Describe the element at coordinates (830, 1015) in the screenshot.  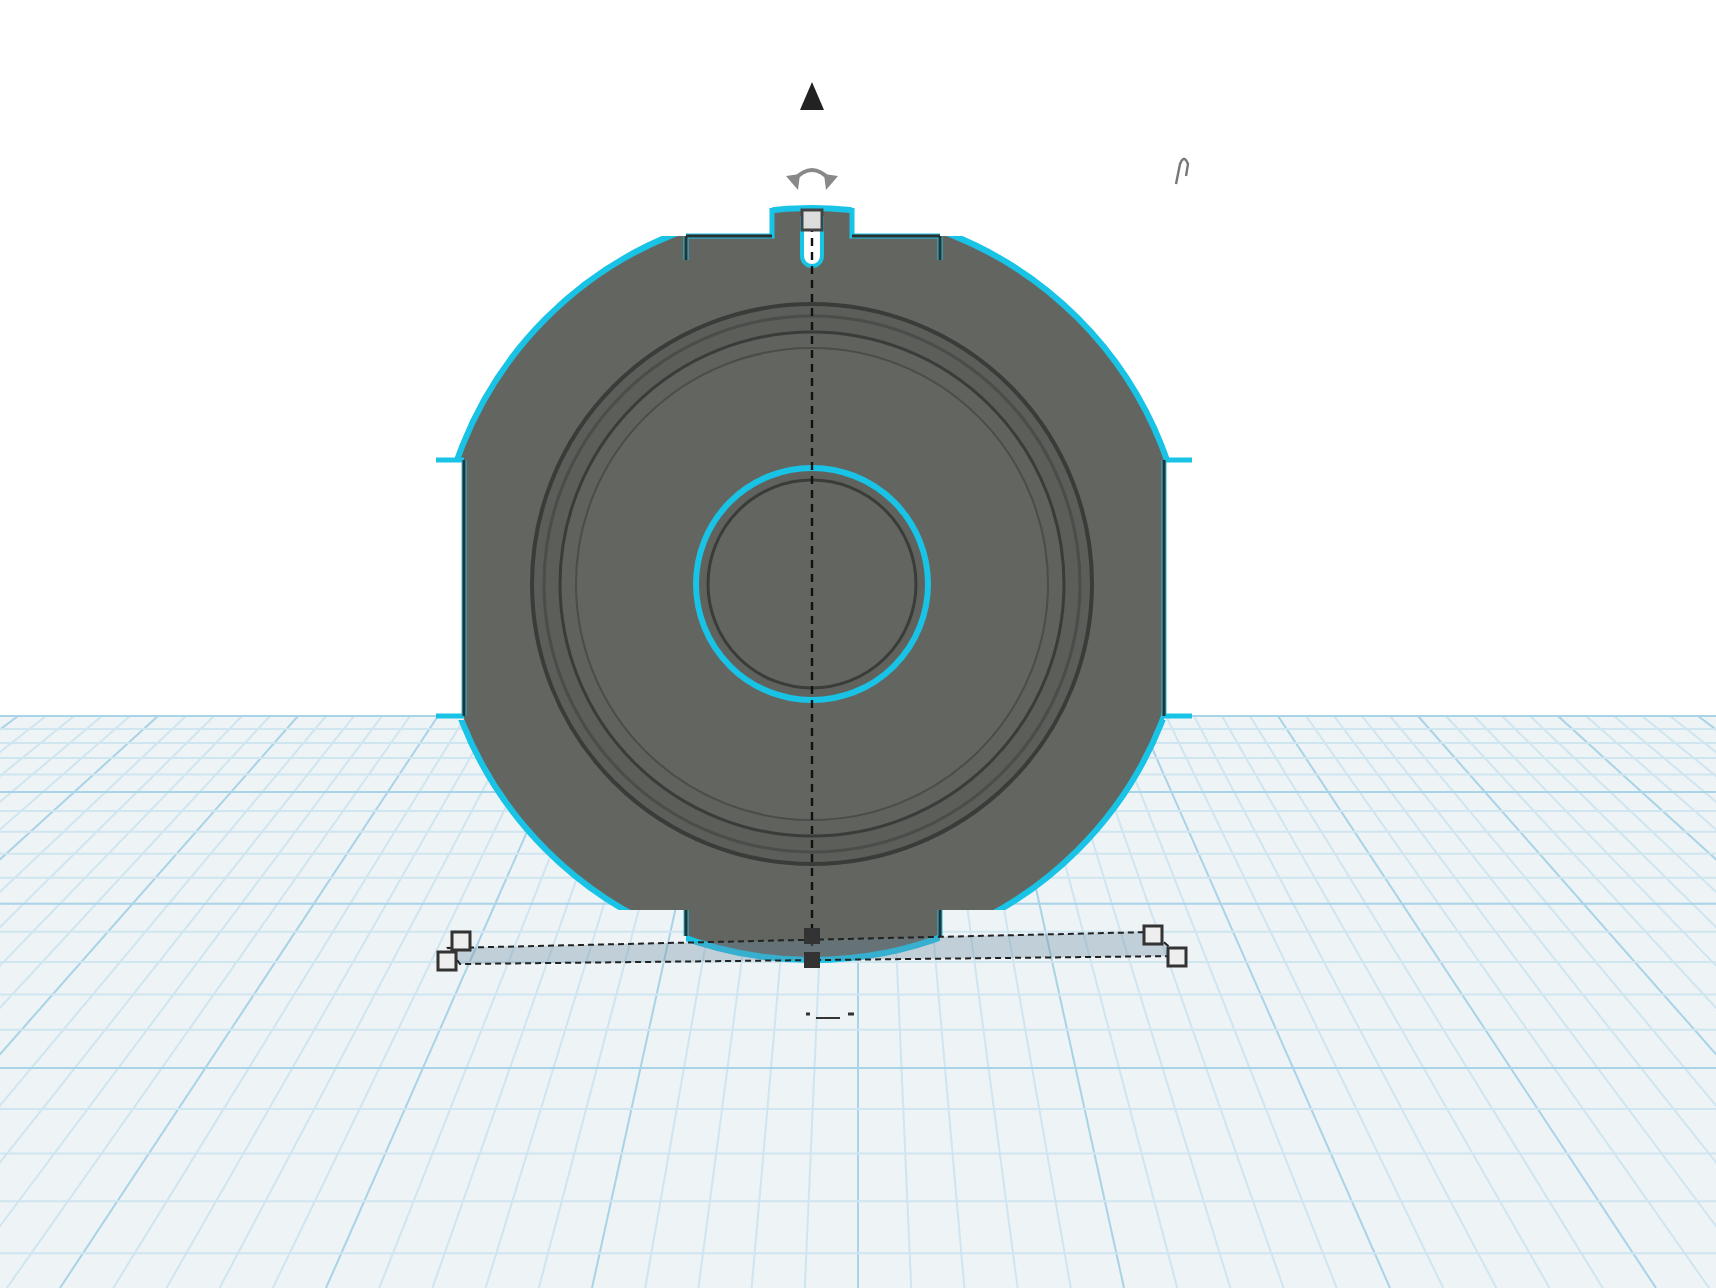
I see `height-marker-icon` at that location.